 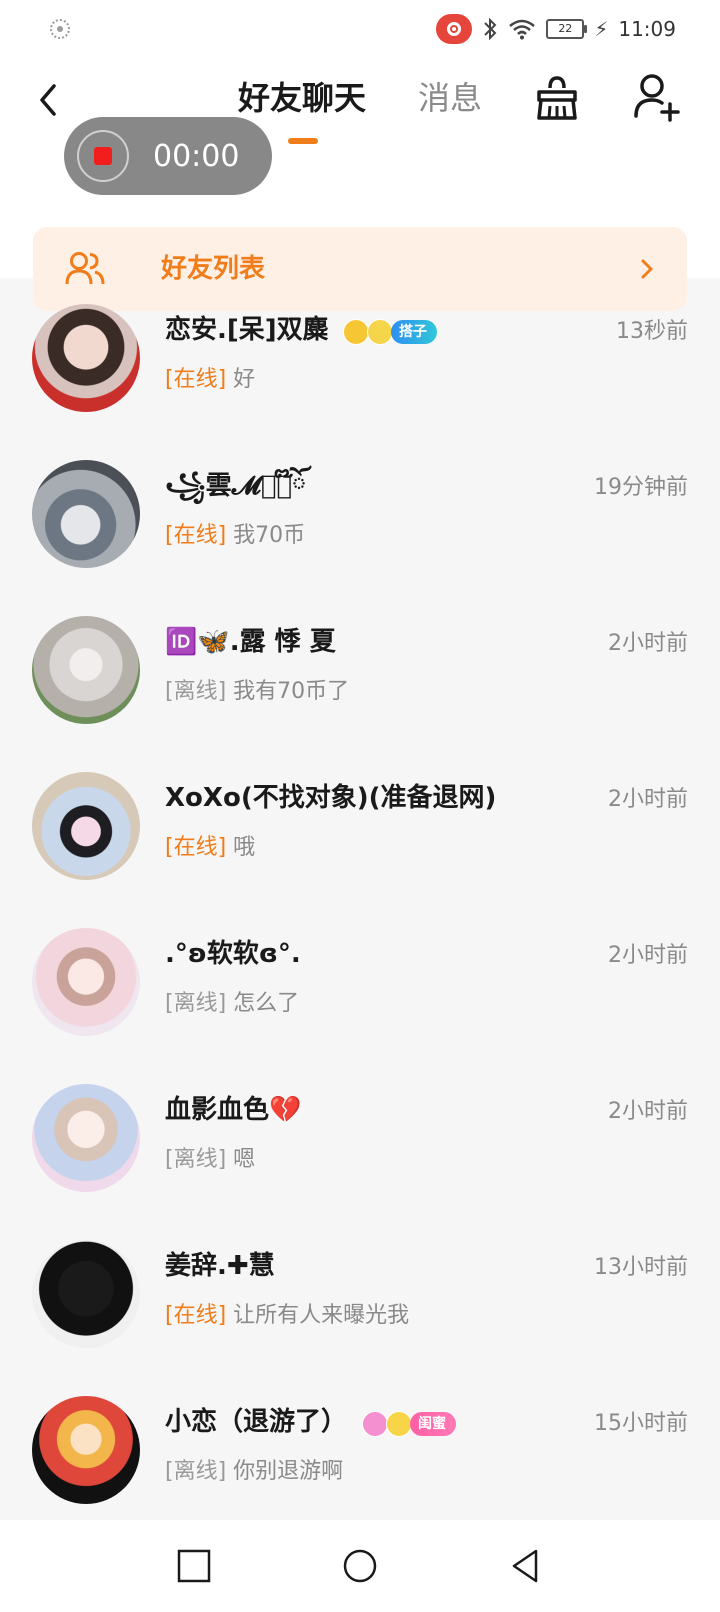 What do you see at coordinates (220, 1266) in the screenshot?
I see `contact-name: 姜辞.✚慧` at bounding box center [220, 1266].